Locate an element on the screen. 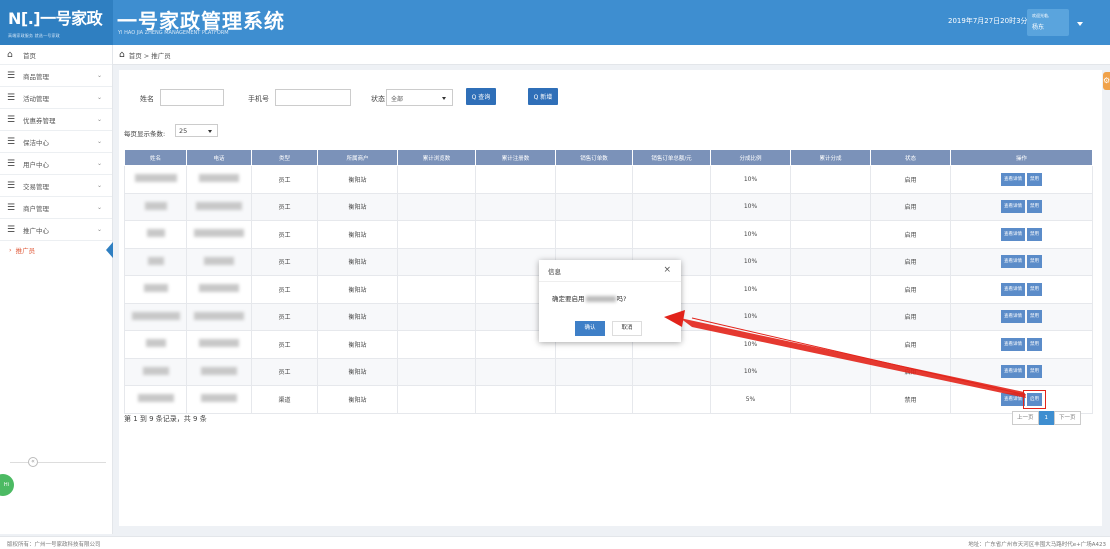 This screenshot has height=549, width=1110. close-icon: × is located at coordinates (667, 270).